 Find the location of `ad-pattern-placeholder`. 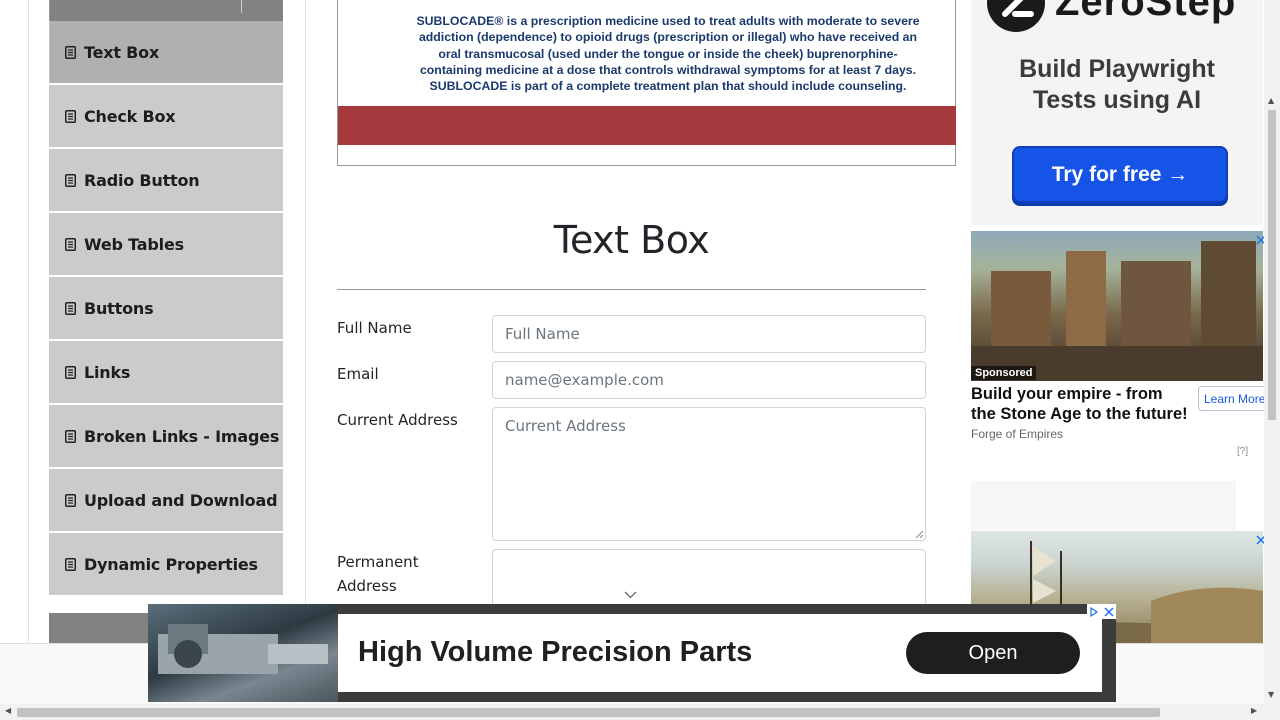

ad-pattern-placeholder is located at coordinates (1103, 505).